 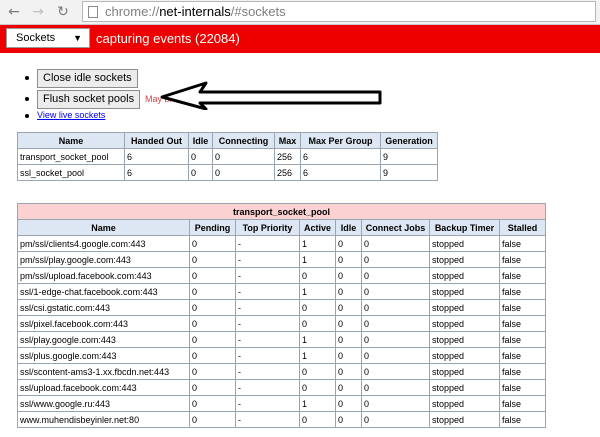 What do you see at coordinates (195, 11) in the screenshot?
I see `url-text: chrome://net-internals/#sockets` at bounding box center [195, 11].